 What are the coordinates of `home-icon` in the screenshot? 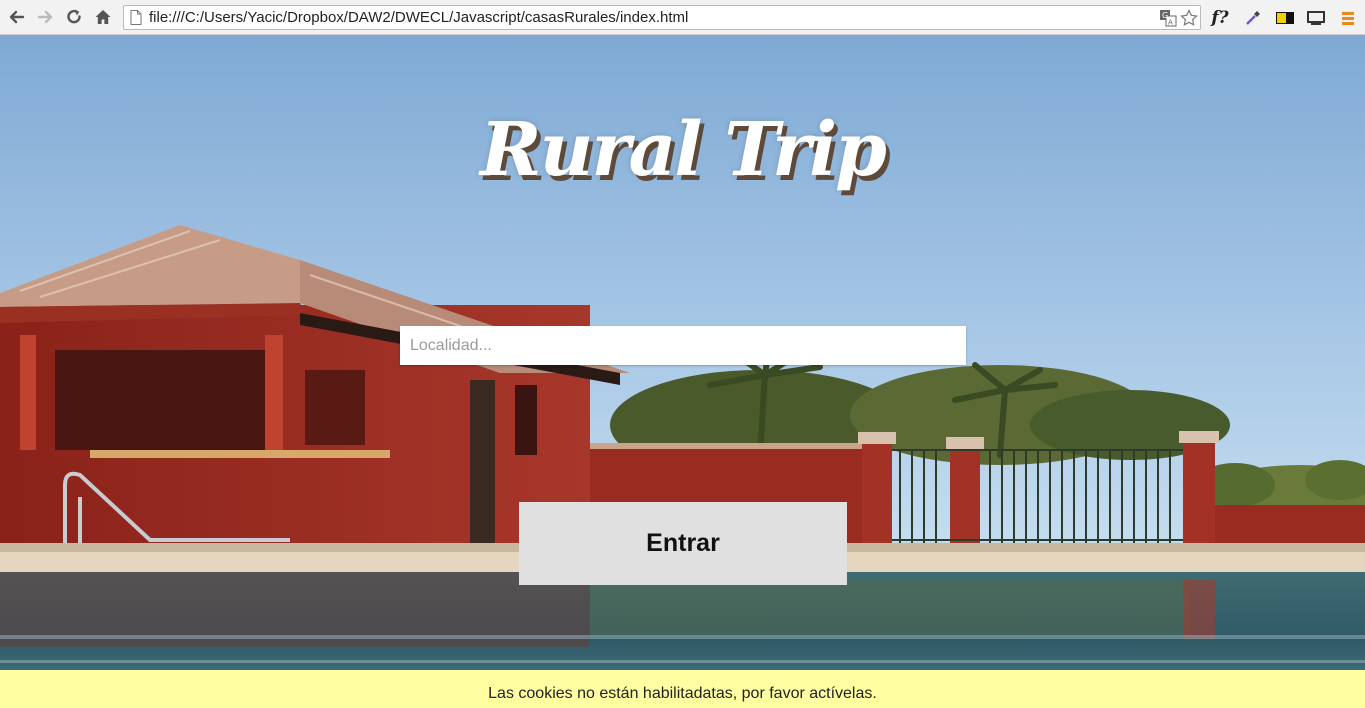 It's located at (103, 17).